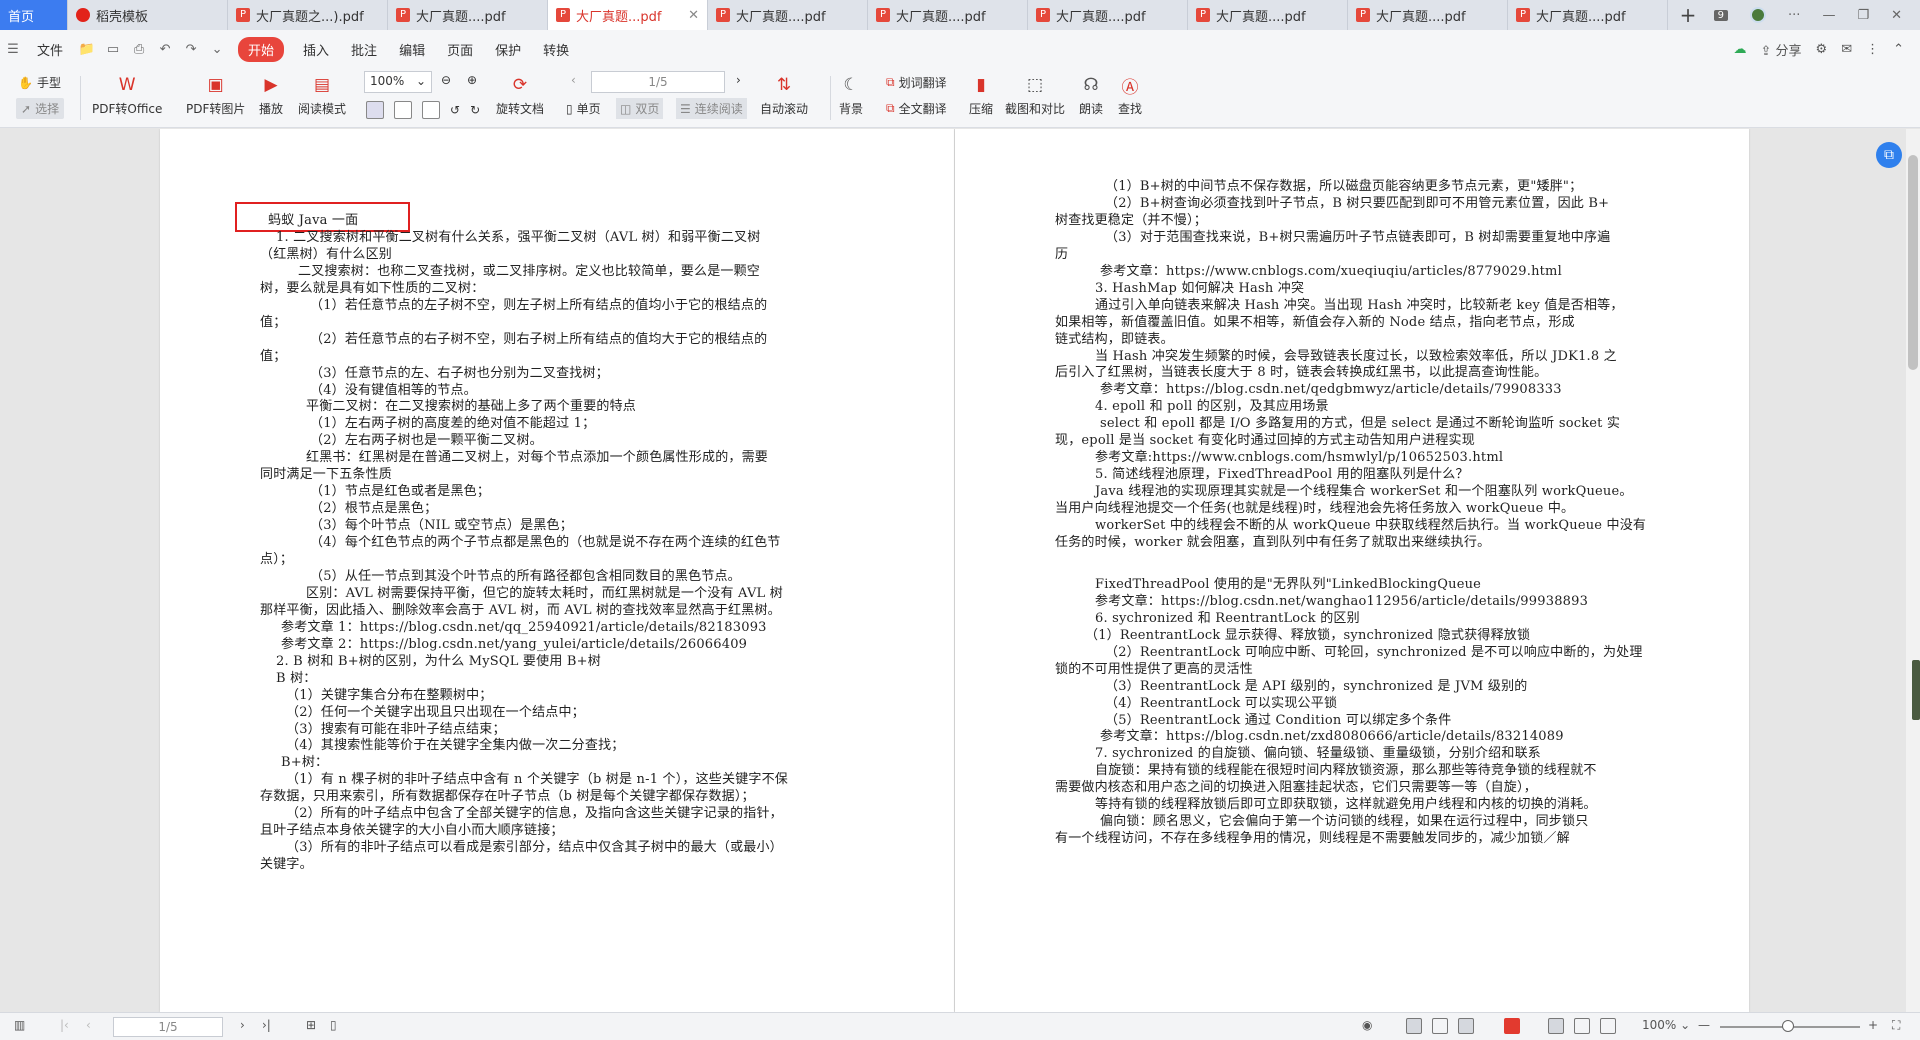  I want to click on text-line: （4）其搜索性能等价于在关键字全集内做一次二分查找；, so click(455, 746).